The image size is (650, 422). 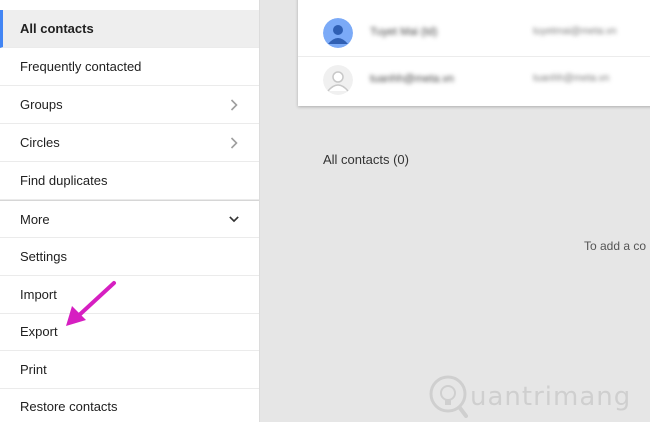 I want to click on sidebar-item-label: Export, so click(x=39, y=331).